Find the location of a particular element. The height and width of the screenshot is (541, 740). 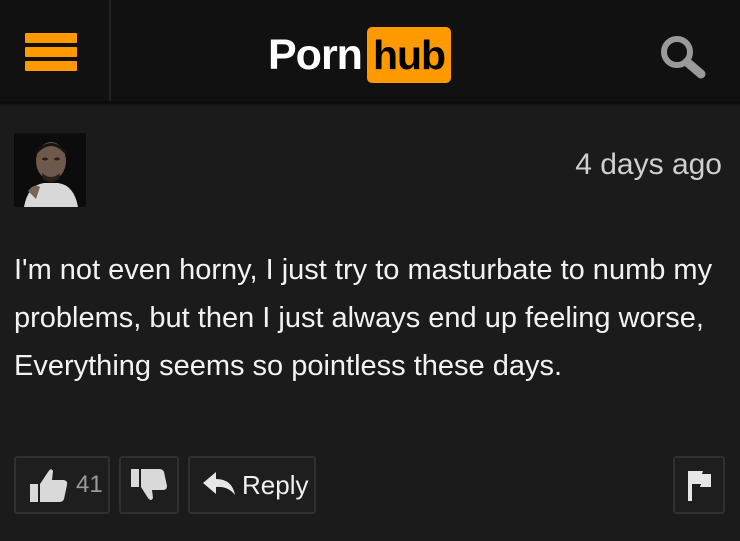

reply-button: Reply is located at coordinates (252, 485).